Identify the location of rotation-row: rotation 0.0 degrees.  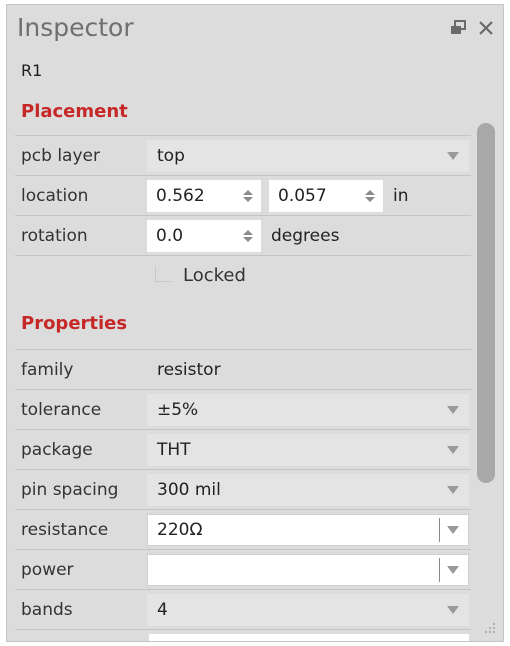
(243, 235).